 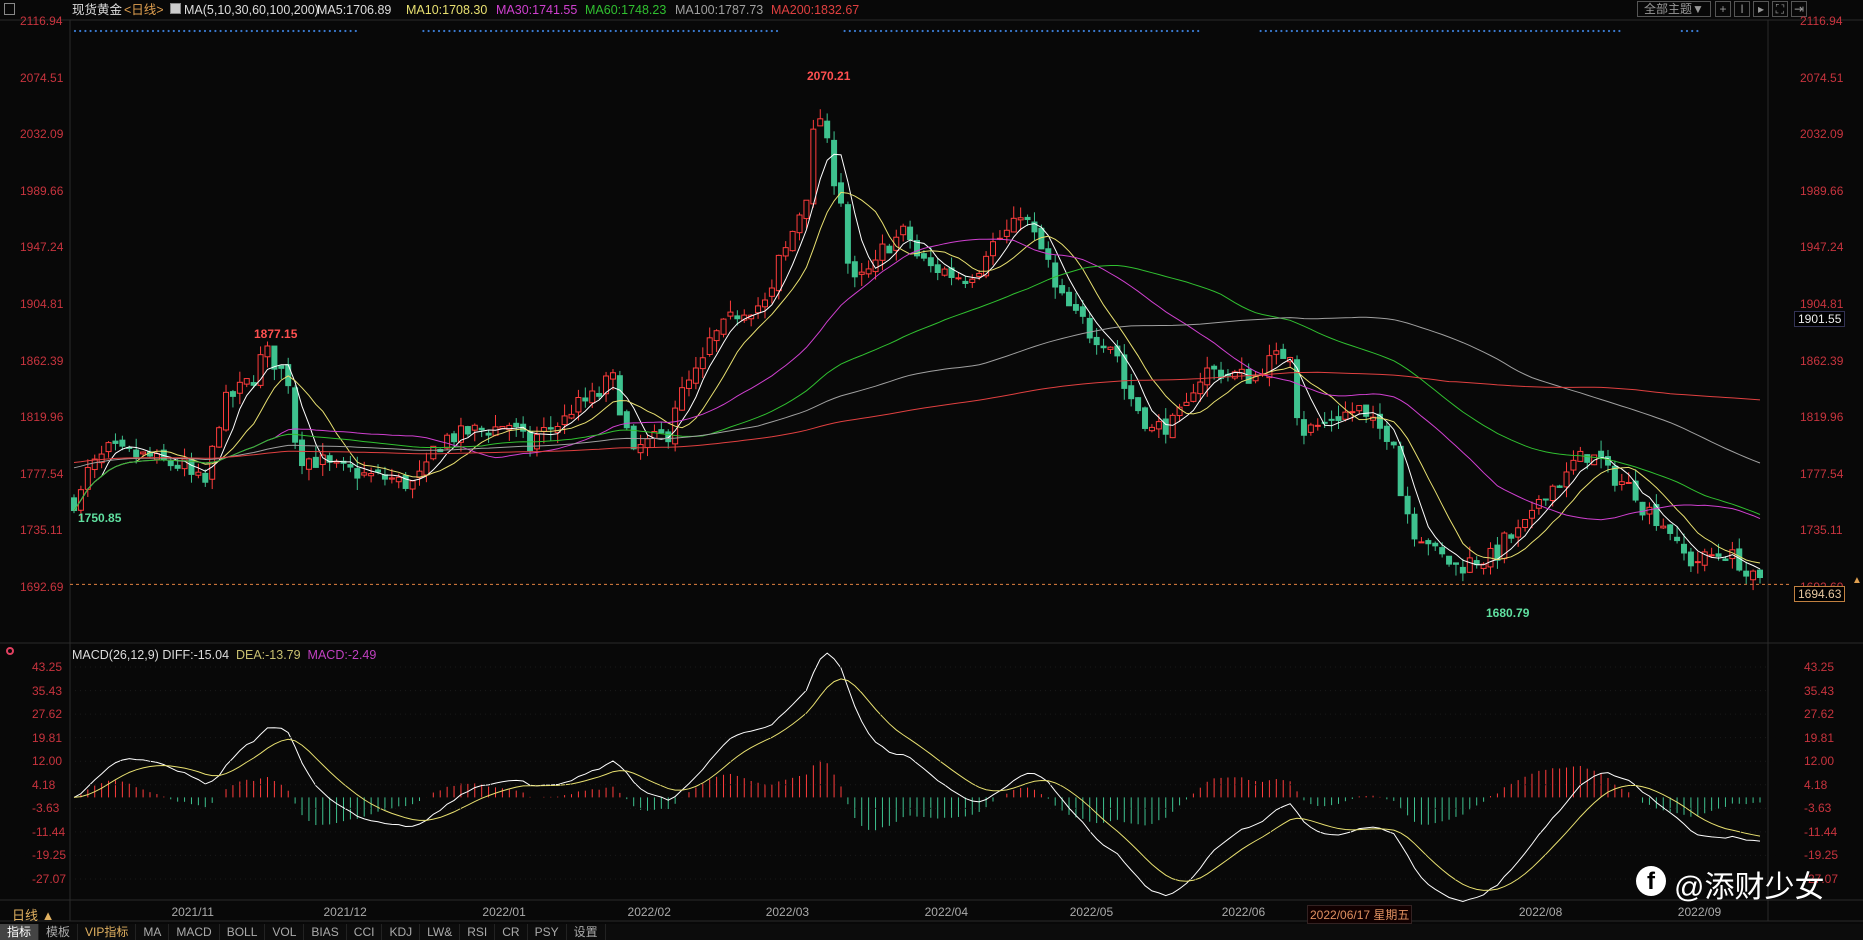 What do you see at coordinates (49, 879) in the screenshot?
I see `macd-axis-label-left: -27.07` at bounding box center [49, 879].